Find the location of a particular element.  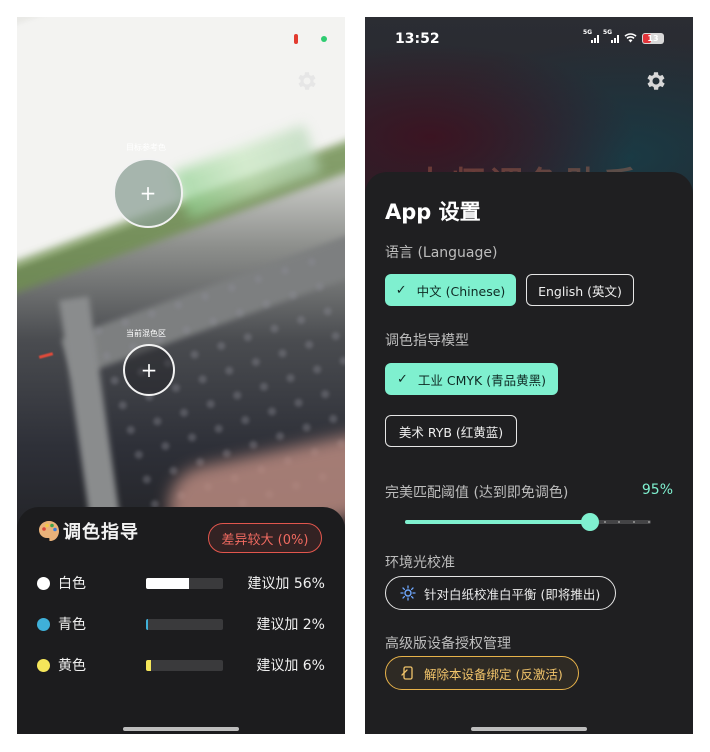

status-time: 13:52 is located at coordinates (417, 39).